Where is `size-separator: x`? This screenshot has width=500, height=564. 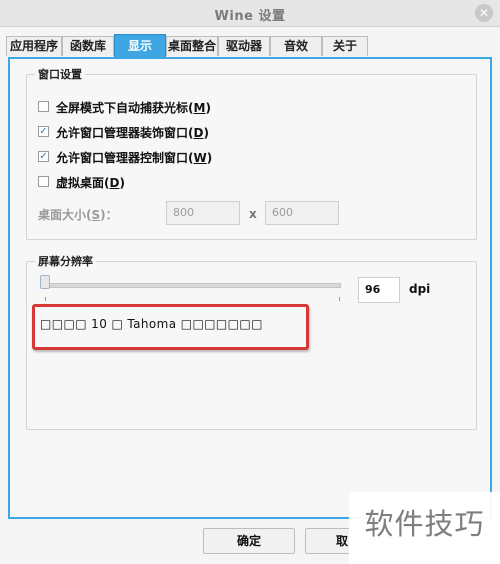 size-separator: x is located at coordinates (253, 214).